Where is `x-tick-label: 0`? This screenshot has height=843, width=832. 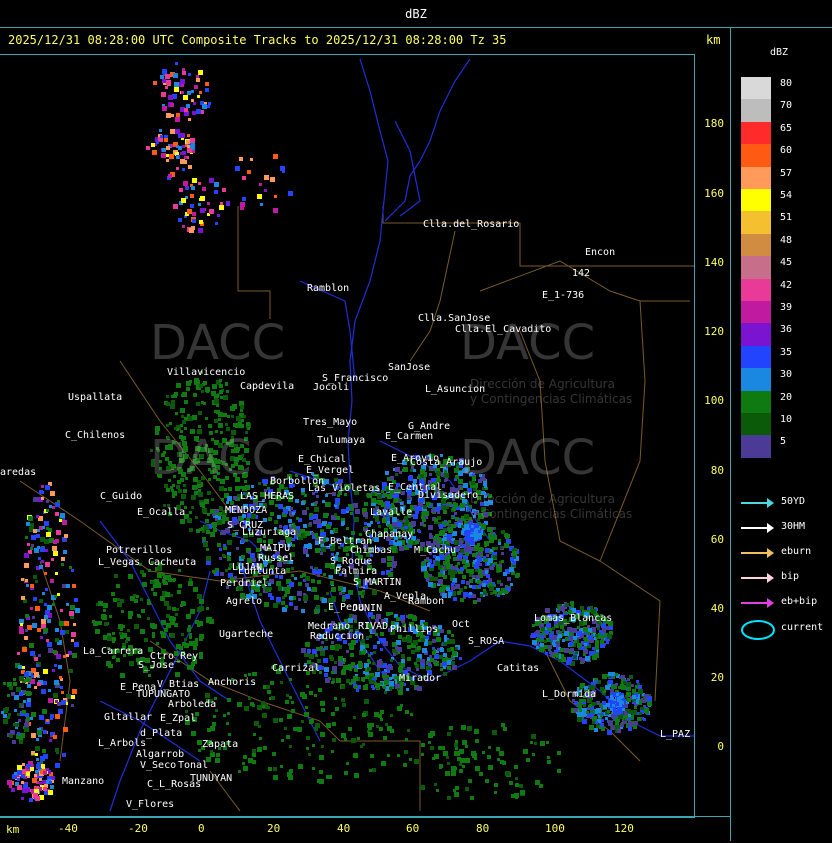
x-tick-label: 0 is located at coordinates (201, 828).